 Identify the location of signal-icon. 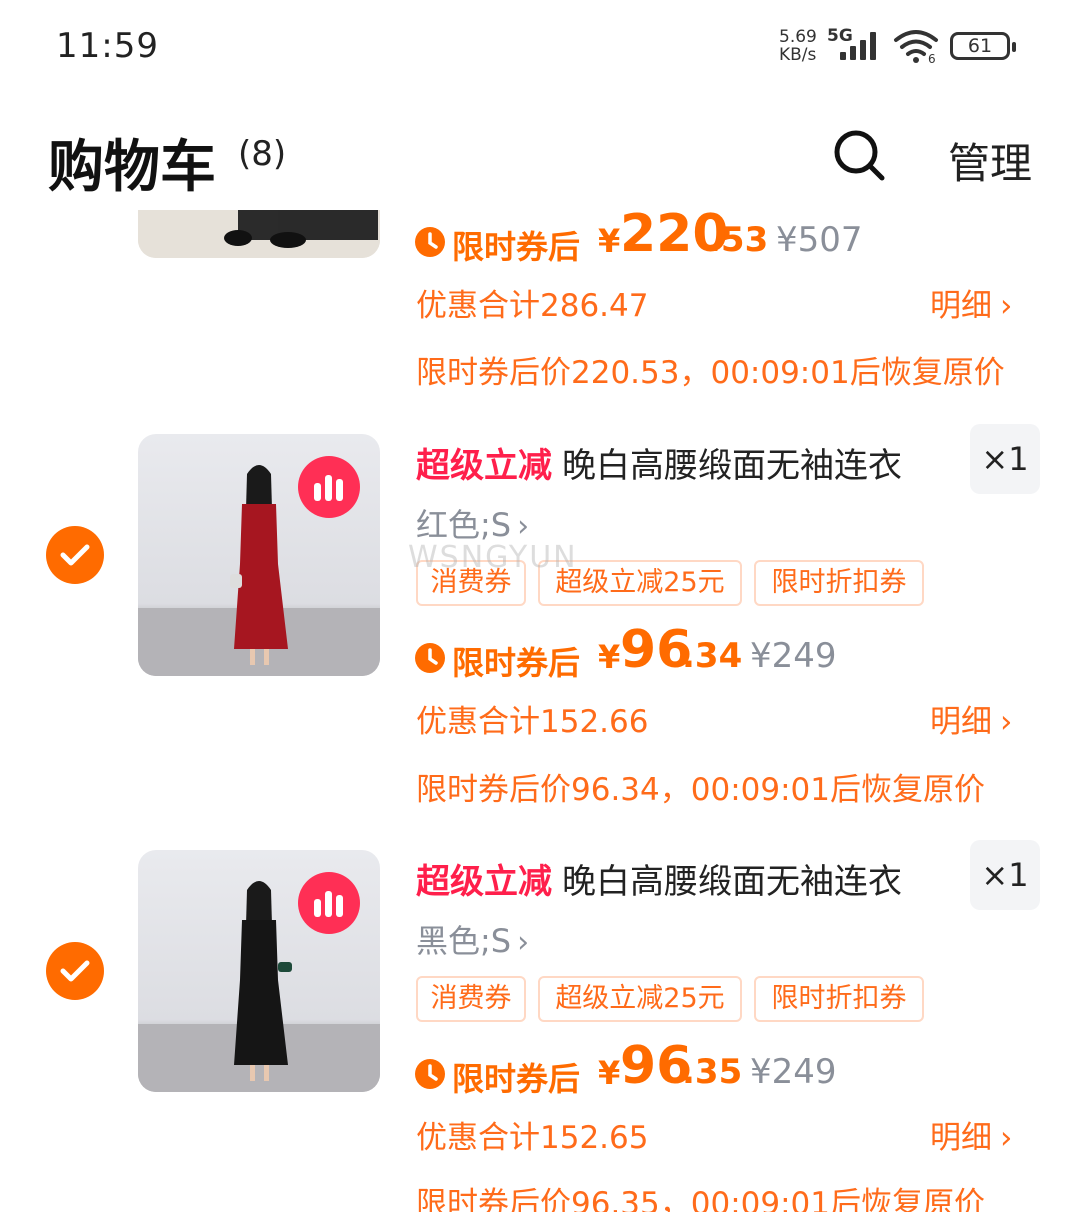
(858, 46).